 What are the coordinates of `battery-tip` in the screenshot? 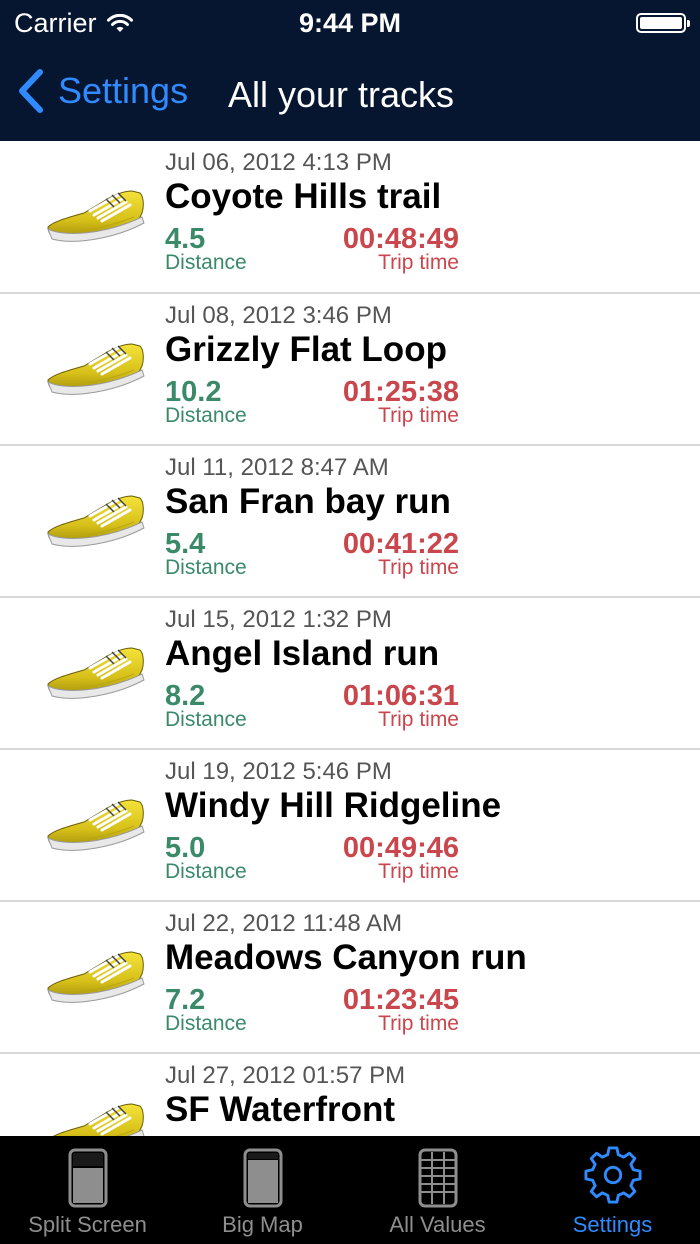 It's located at (688, 23).